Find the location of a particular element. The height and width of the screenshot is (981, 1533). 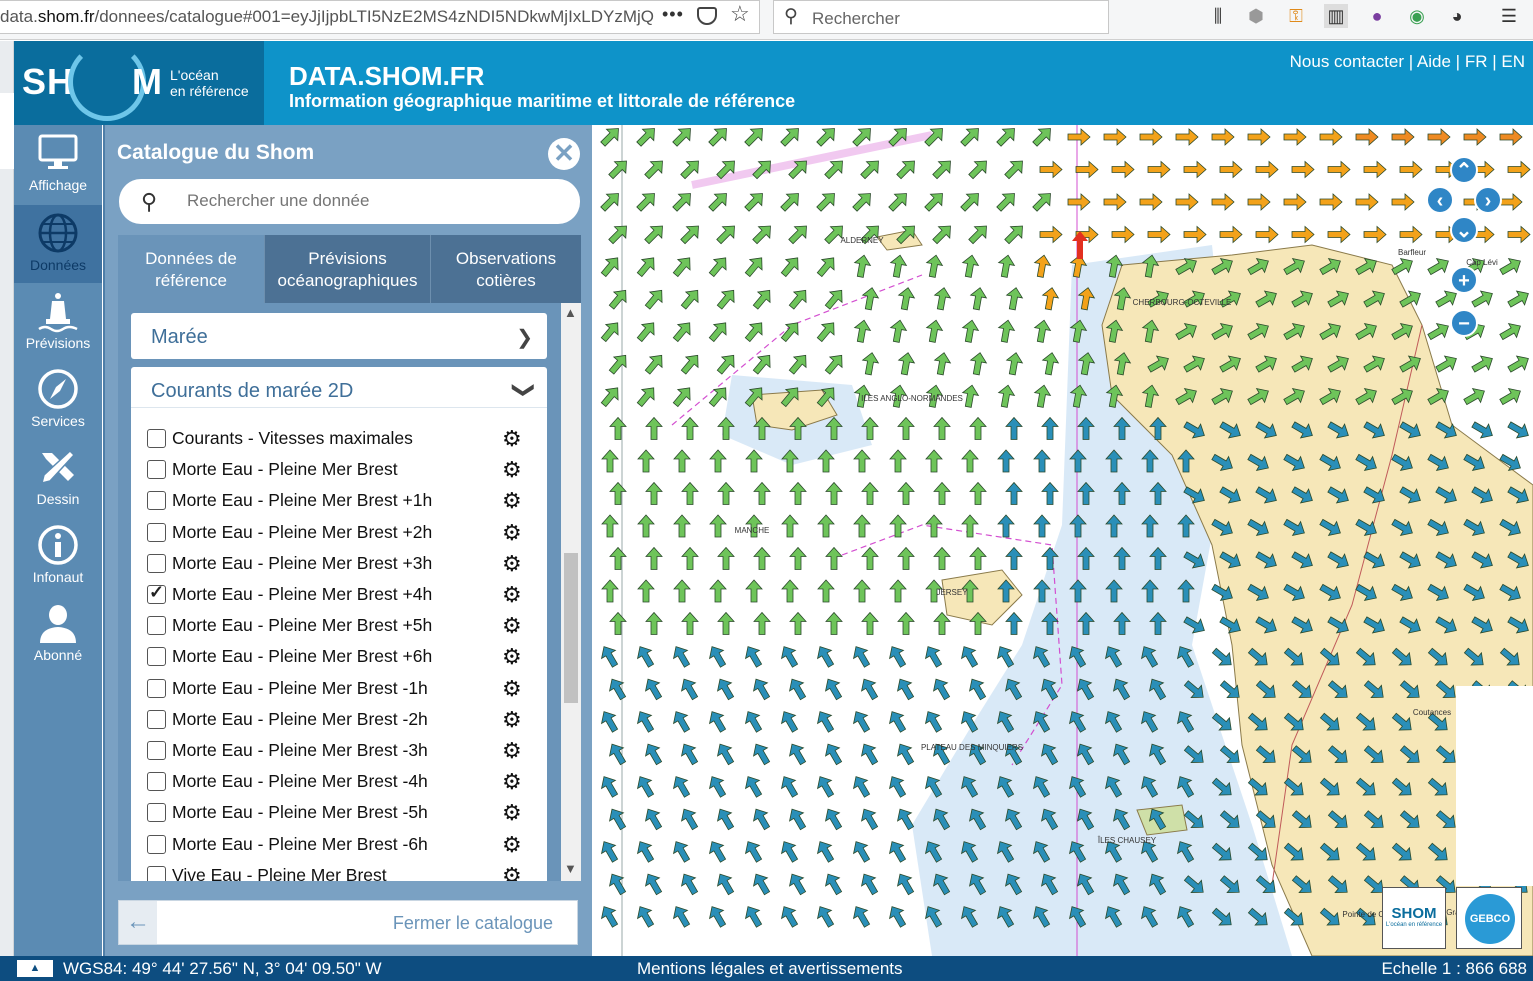

shom-map-logo: SHOM L'océan en référence is located at coordinates (1414, 918).